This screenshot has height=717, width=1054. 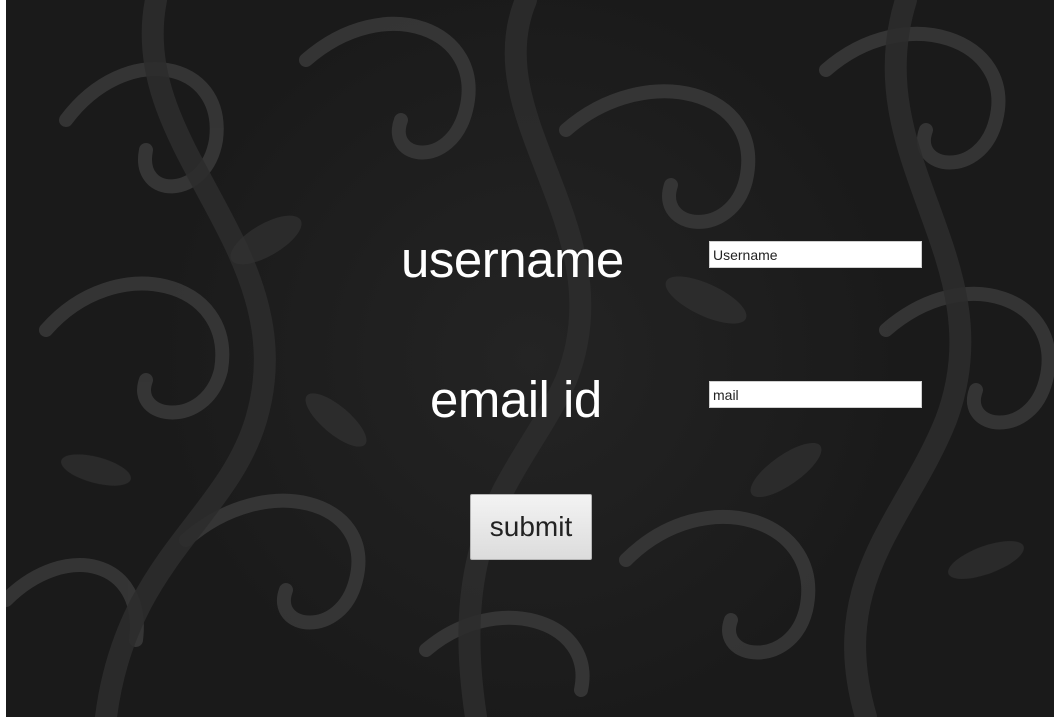 I want to click on email-input, so click(x=815, y=394).